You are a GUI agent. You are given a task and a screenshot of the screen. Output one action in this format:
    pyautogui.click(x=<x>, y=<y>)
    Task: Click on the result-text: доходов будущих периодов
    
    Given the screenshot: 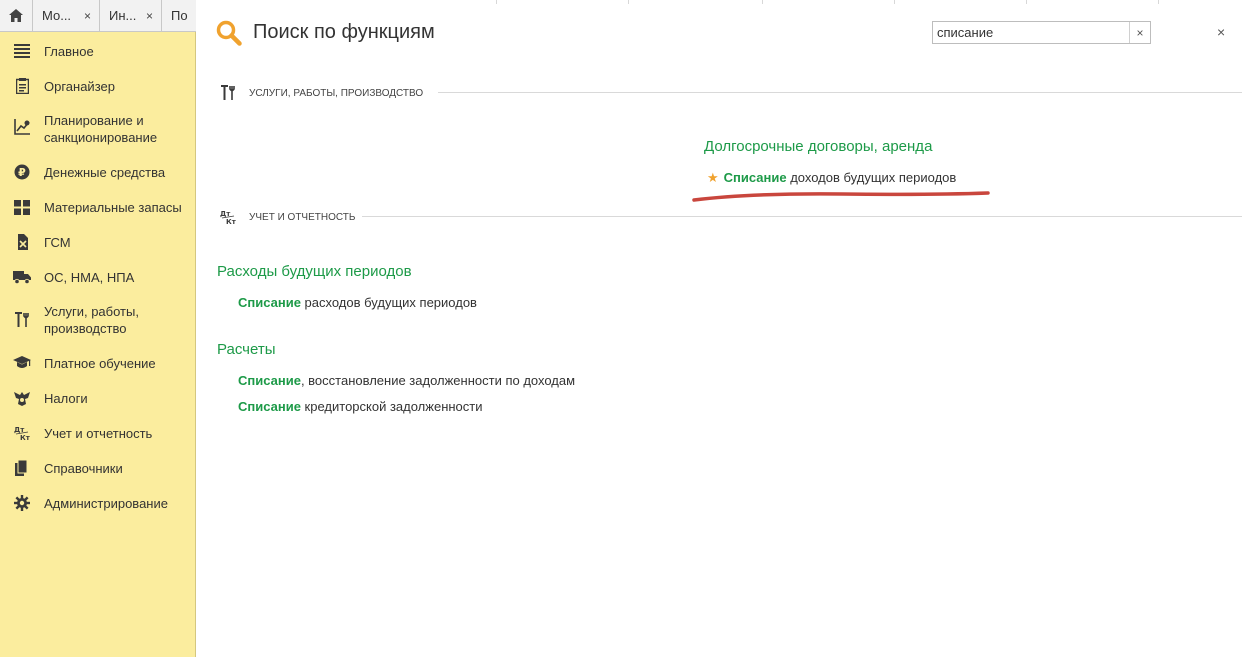 What is the action you would take?
    pyautogui.click(x=871, y=177)
    